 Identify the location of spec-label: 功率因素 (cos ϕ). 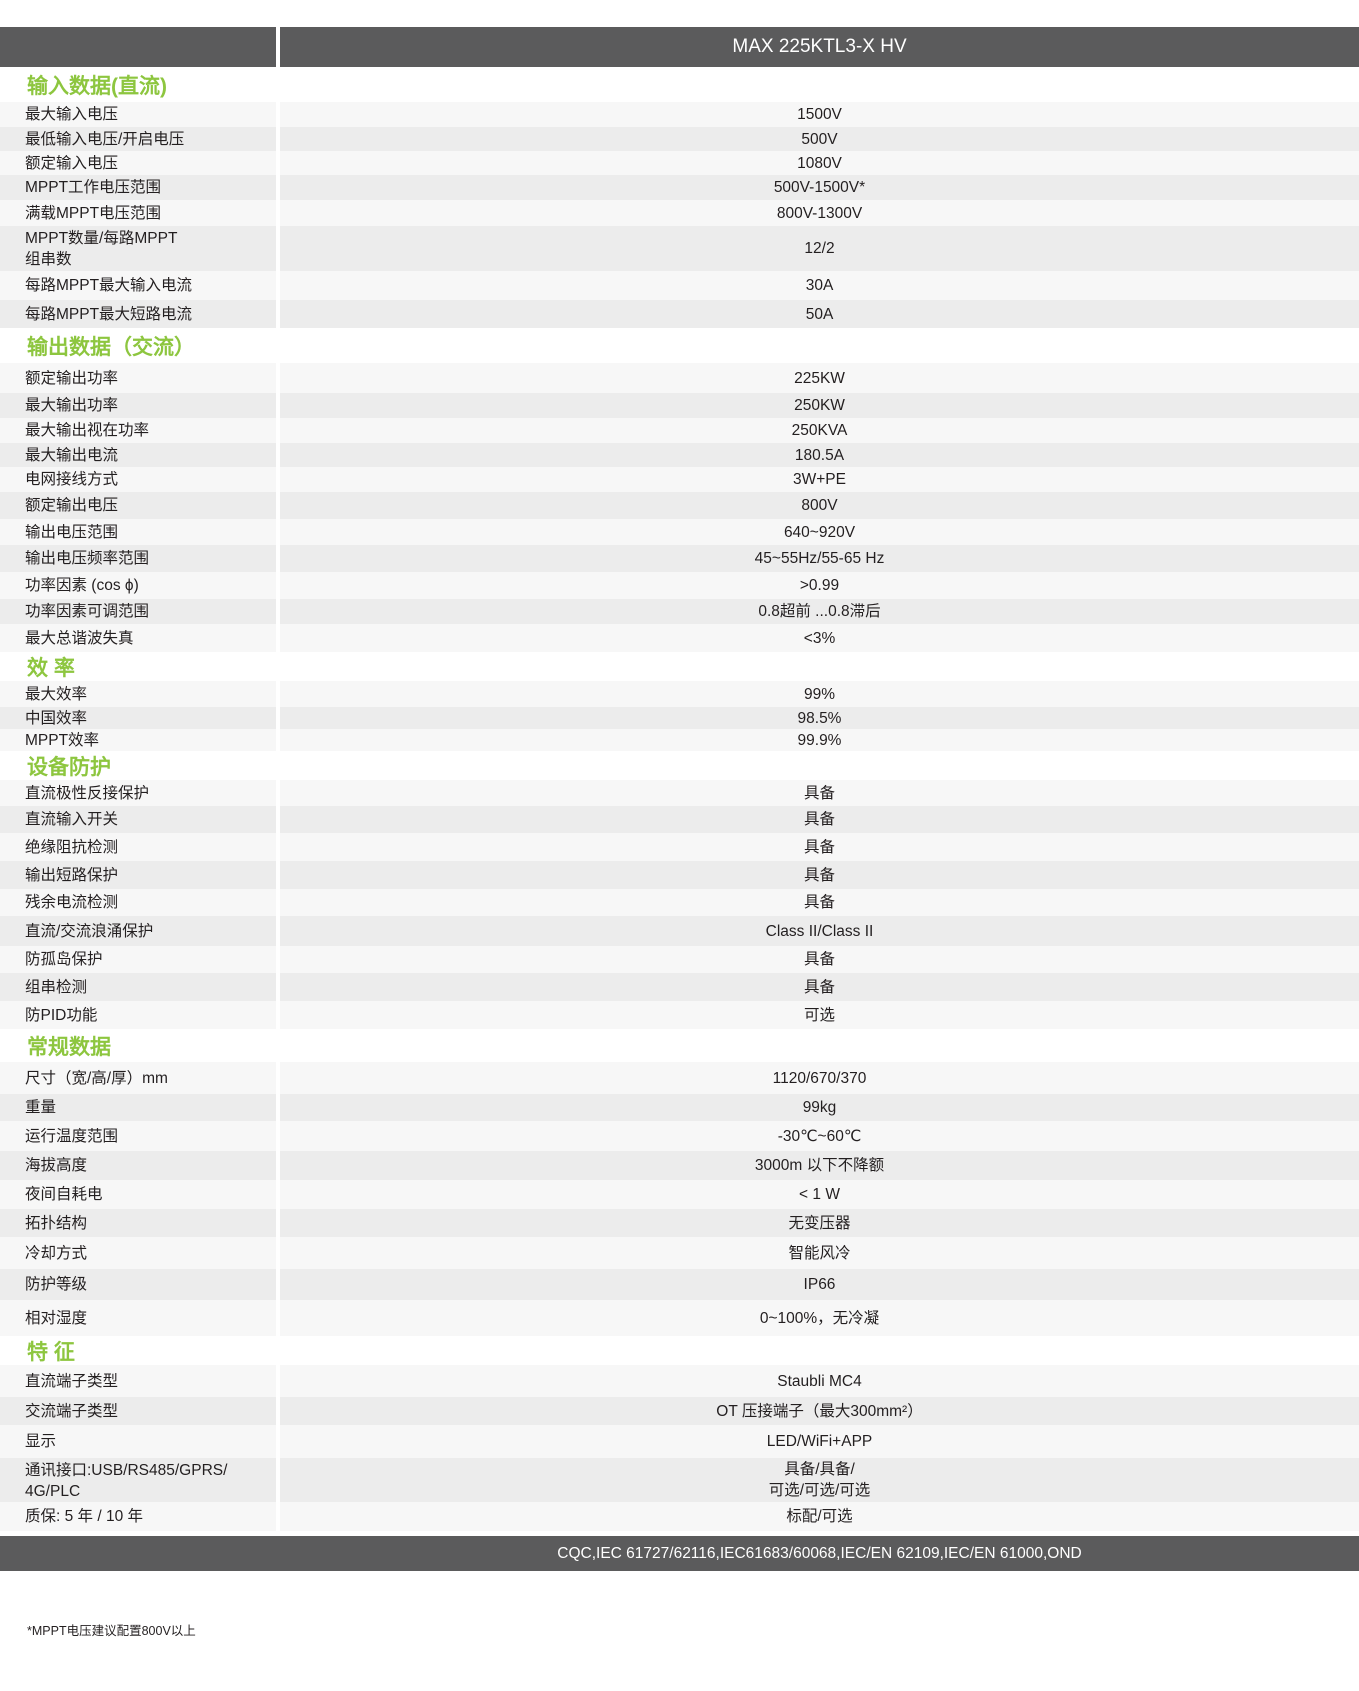
(138, 585).